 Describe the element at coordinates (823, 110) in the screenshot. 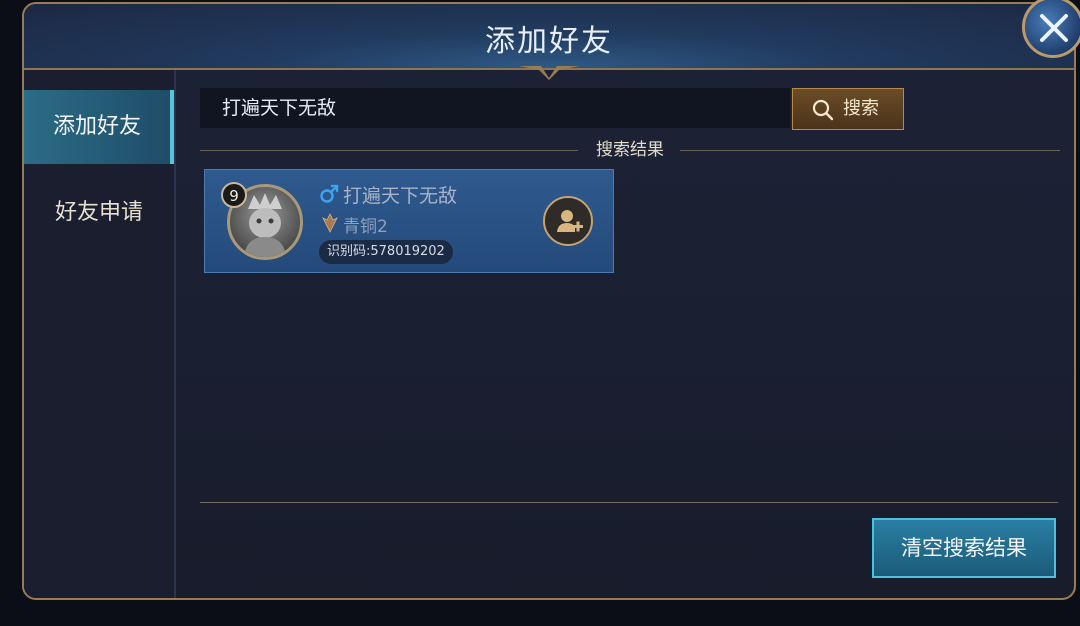

I see `search-icon` at that location.